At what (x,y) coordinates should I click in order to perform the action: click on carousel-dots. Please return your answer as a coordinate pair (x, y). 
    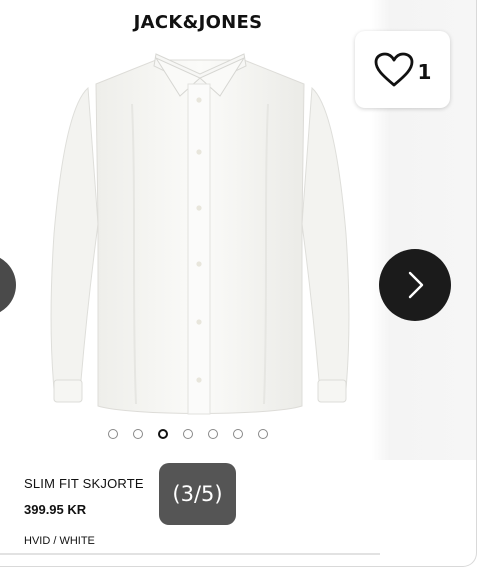
    Looking at the image, I should click on (188, 434).